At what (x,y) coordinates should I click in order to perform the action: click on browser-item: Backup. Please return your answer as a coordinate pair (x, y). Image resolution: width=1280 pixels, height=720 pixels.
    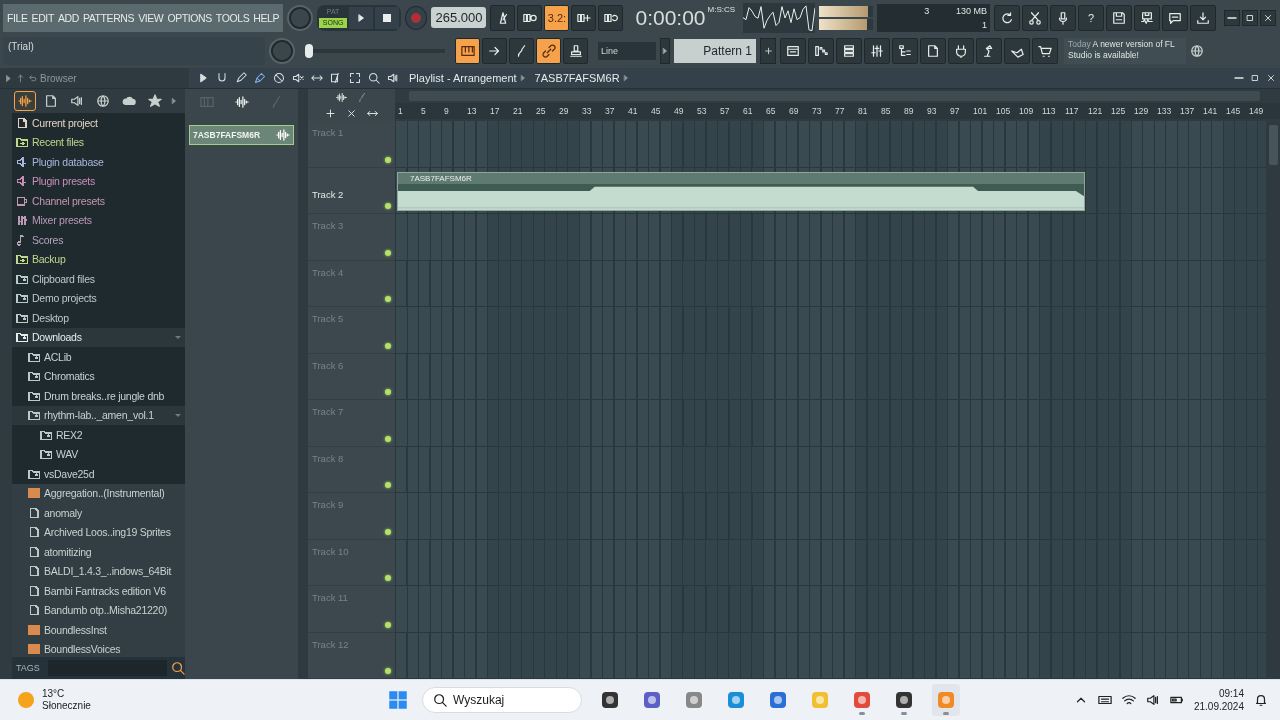
    Looking at the image, I should click on (49, 259).